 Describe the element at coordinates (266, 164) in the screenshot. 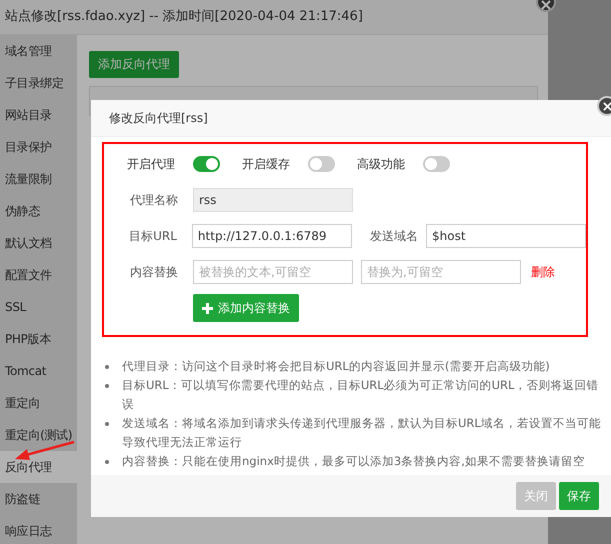

I see `toggle-label: 开启缓存` at that location.